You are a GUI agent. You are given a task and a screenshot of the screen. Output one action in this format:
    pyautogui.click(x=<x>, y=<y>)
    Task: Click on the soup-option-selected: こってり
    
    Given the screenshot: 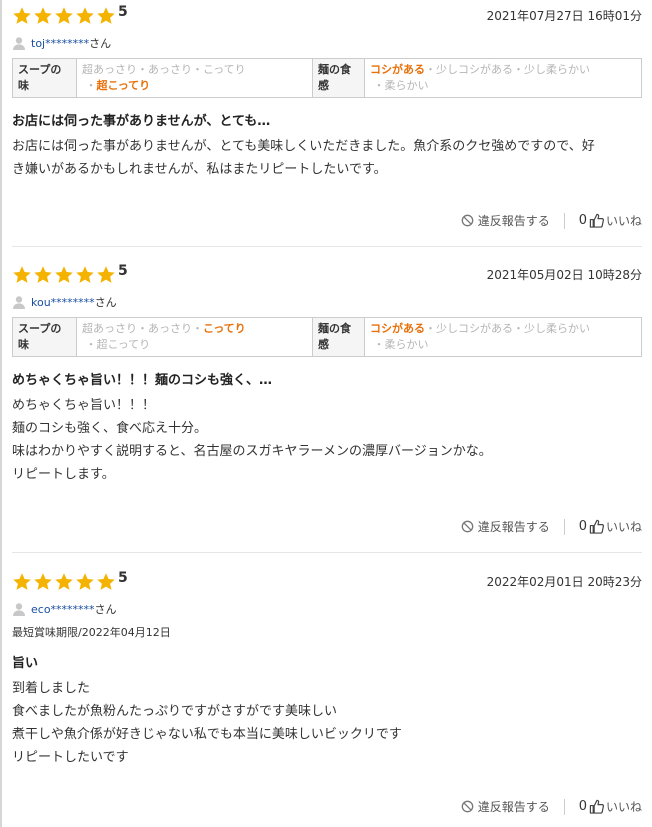 What is the action you would take?
    pyautogui.click(x=224, y=328)
    